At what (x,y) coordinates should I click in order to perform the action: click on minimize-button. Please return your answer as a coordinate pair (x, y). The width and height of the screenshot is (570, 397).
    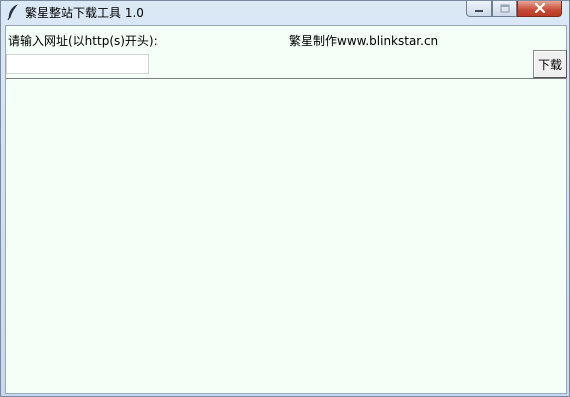
    Looking at the image, I should click on (479, 9).